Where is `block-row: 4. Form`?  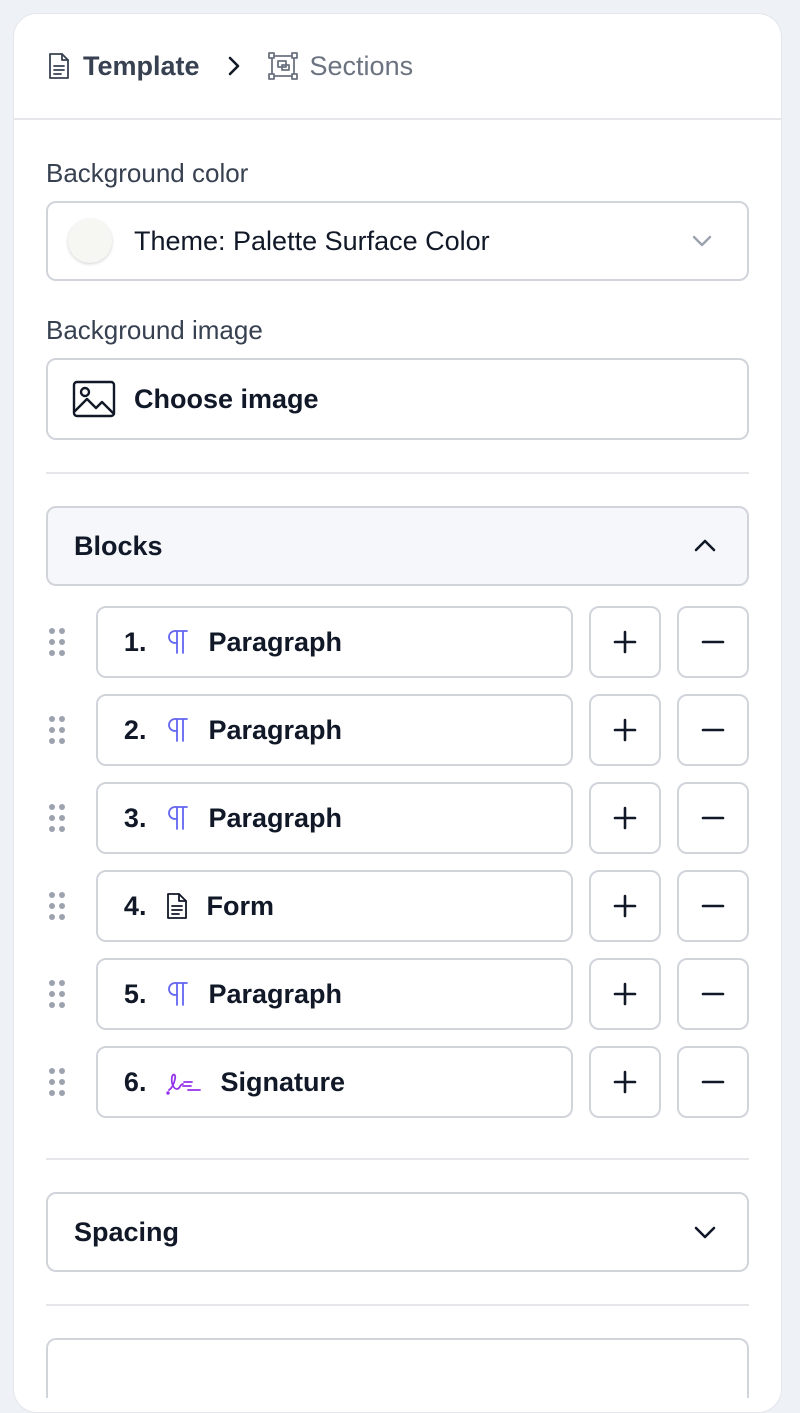 block-row: 4. Form is located at coordinates (397, 906).